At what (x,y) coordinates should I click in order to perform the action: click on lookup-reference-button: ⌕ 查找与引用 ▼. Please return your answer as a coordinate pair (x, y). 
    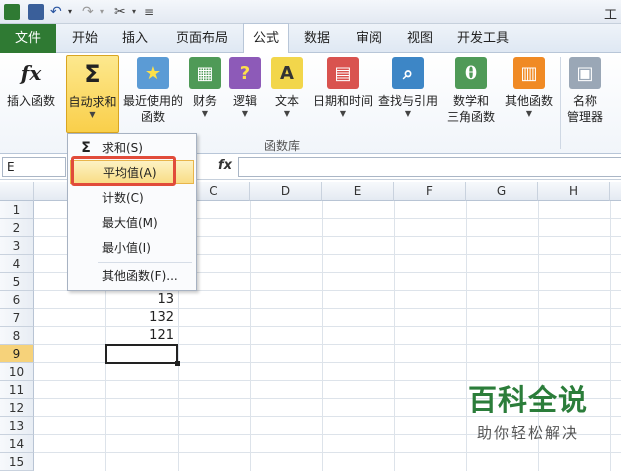
    Looking at the image, I should click on (408, 87).